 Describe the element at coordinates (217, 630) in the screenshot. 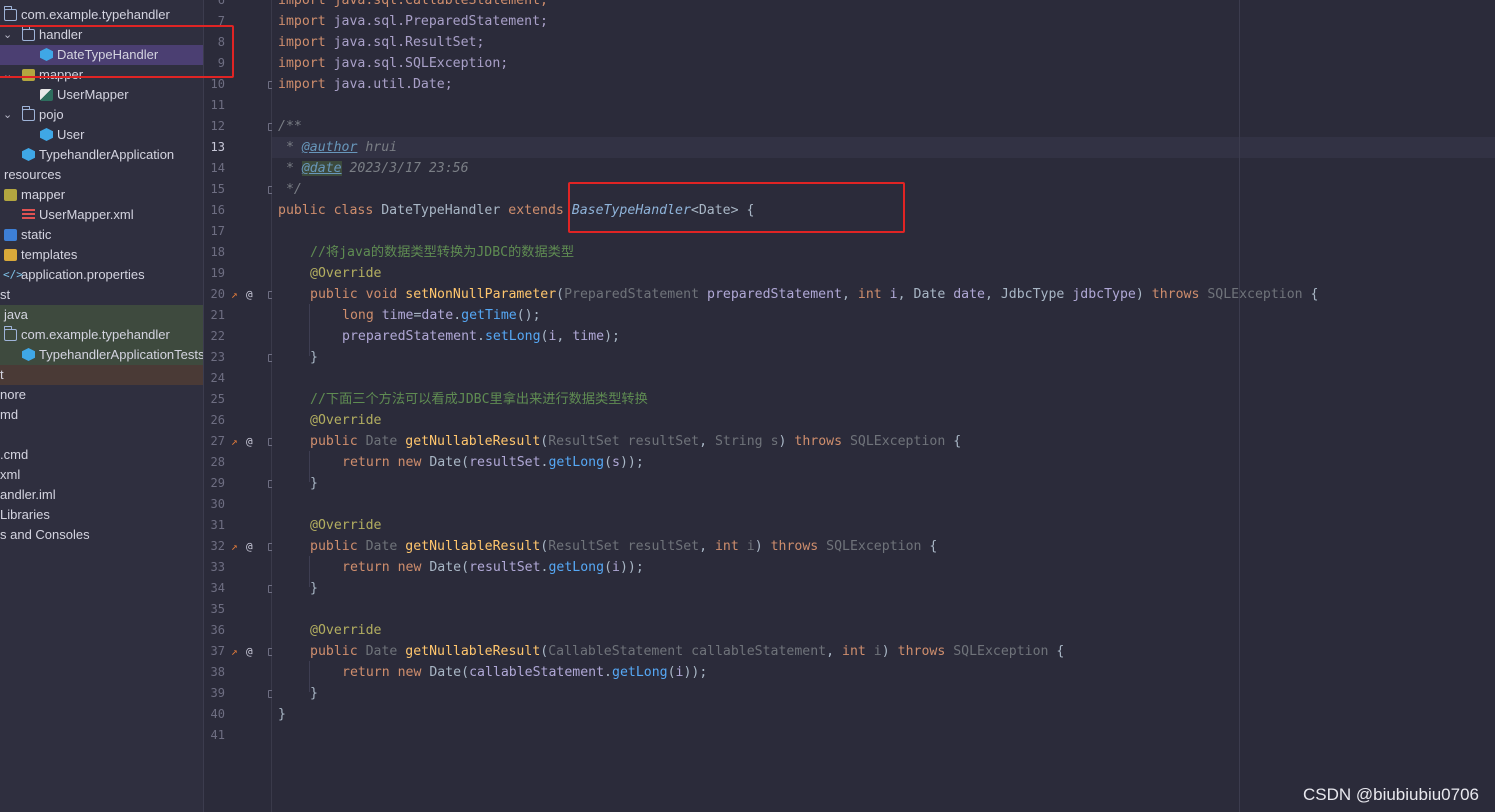

I see `line-number: 36` at that location.